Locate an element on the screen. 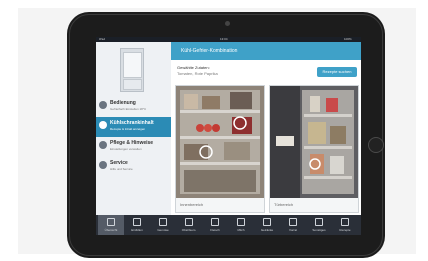 The height and width of the screenshot is (261, 428). fridge-icon is located at coordinates (103, 125).